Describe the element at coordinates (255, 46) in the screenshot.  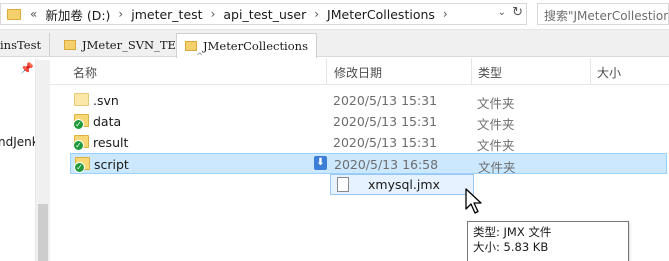
I see `tab-label: JMeterCollections` at that location.